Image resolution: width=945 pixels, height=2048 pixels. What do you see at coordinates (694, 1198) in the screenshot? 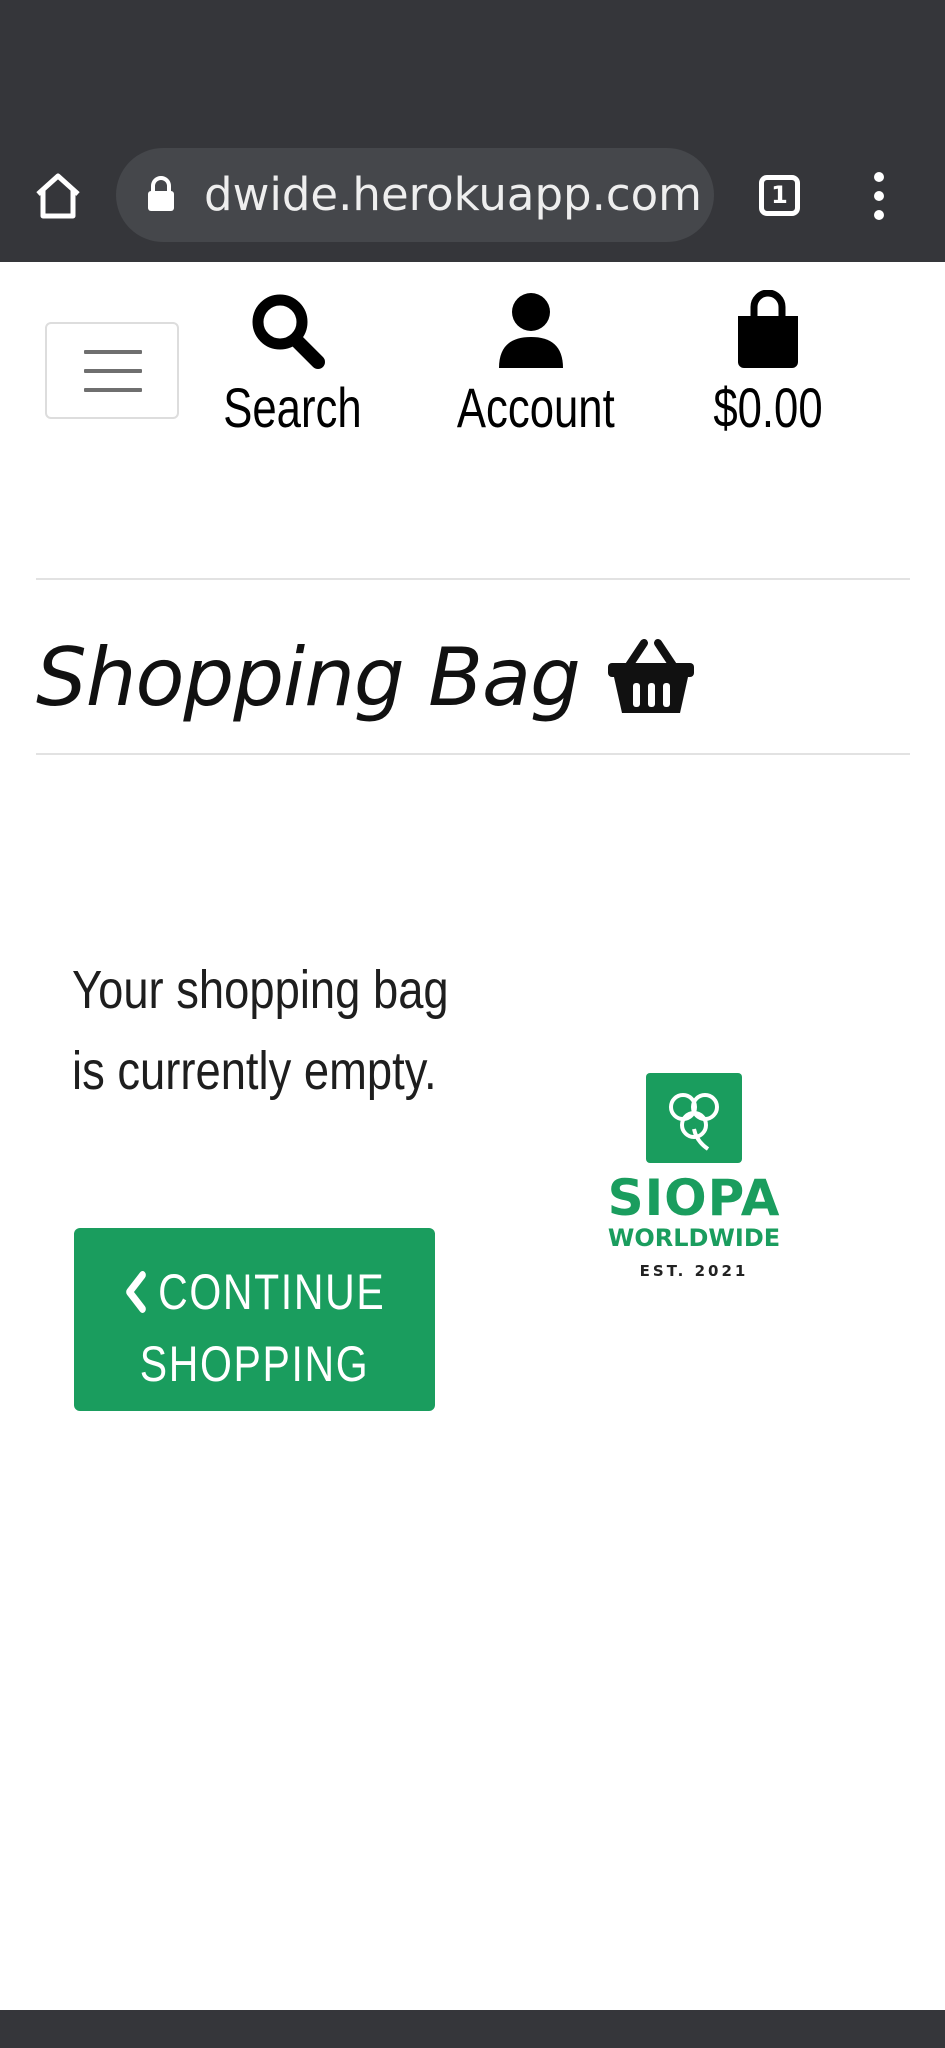
I see `logo-name: SIOPA` at bounding box center [694, 1198].